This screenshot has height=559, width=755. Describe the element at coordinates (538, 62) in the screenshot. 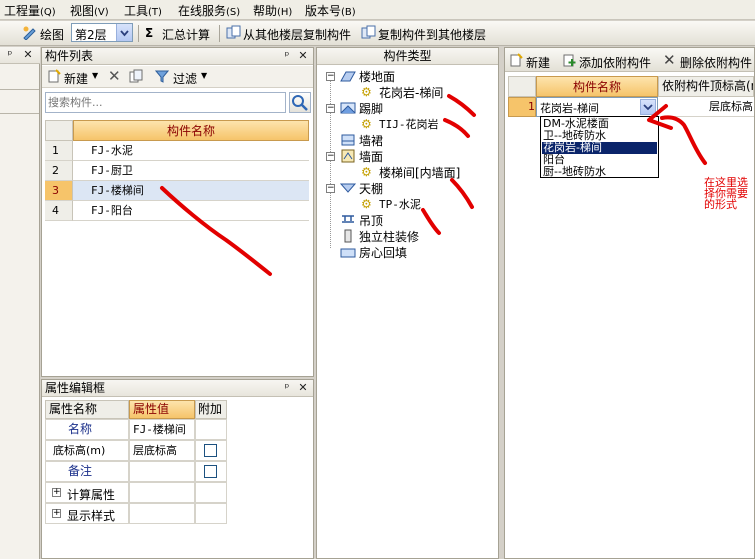

I see `new-attached-button: 新建` at that location.